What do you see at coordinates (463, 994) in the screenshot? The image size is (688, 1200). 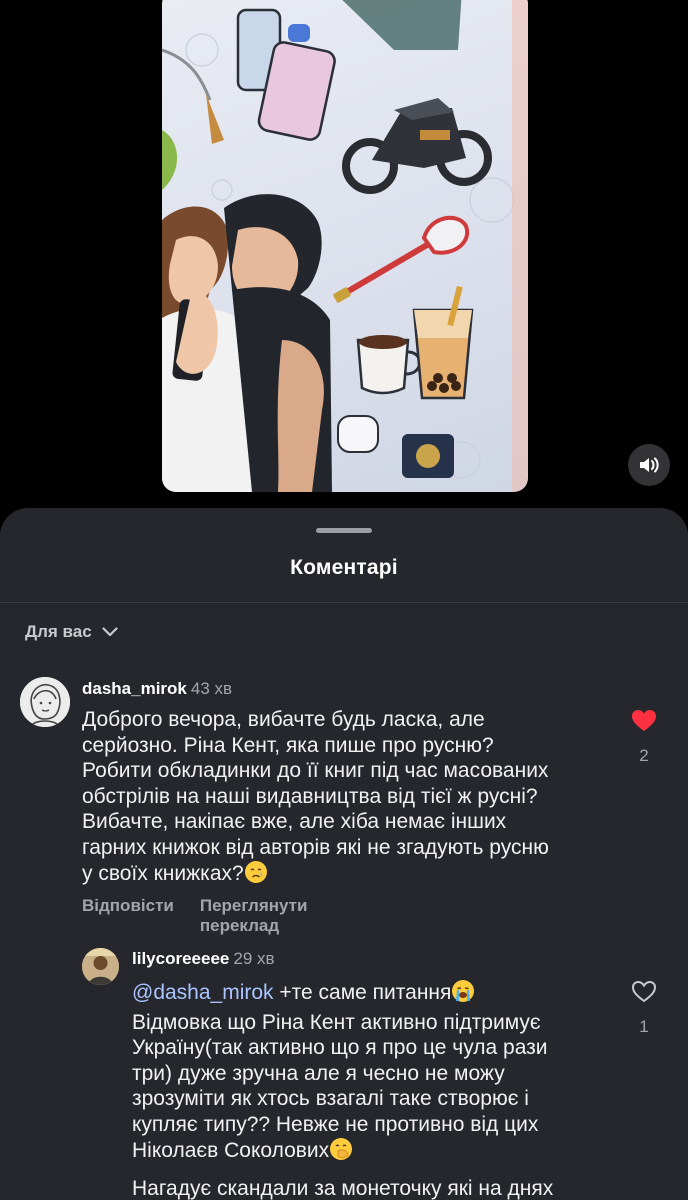 I see `loudly-crying-face-emoji` at bounding box center [463, 994].